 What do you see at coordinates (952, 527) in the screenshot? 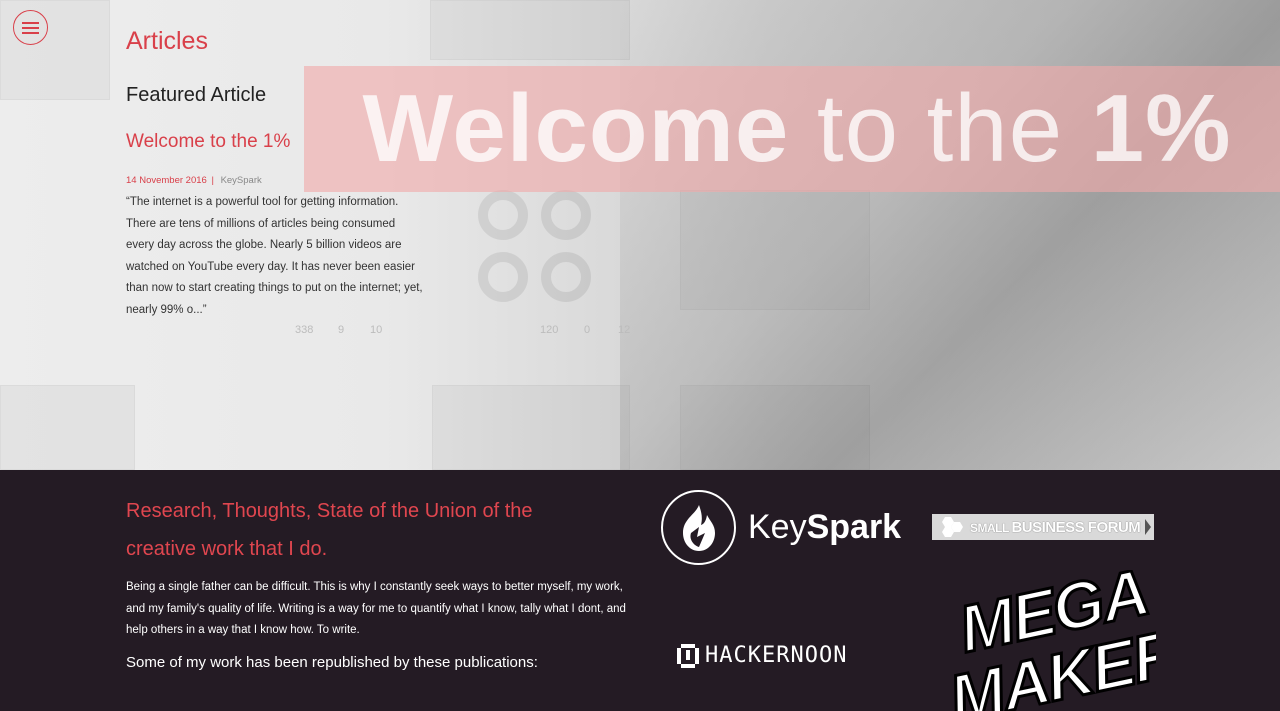
I see `hexagon-icon` at bounding box center [952, 527].